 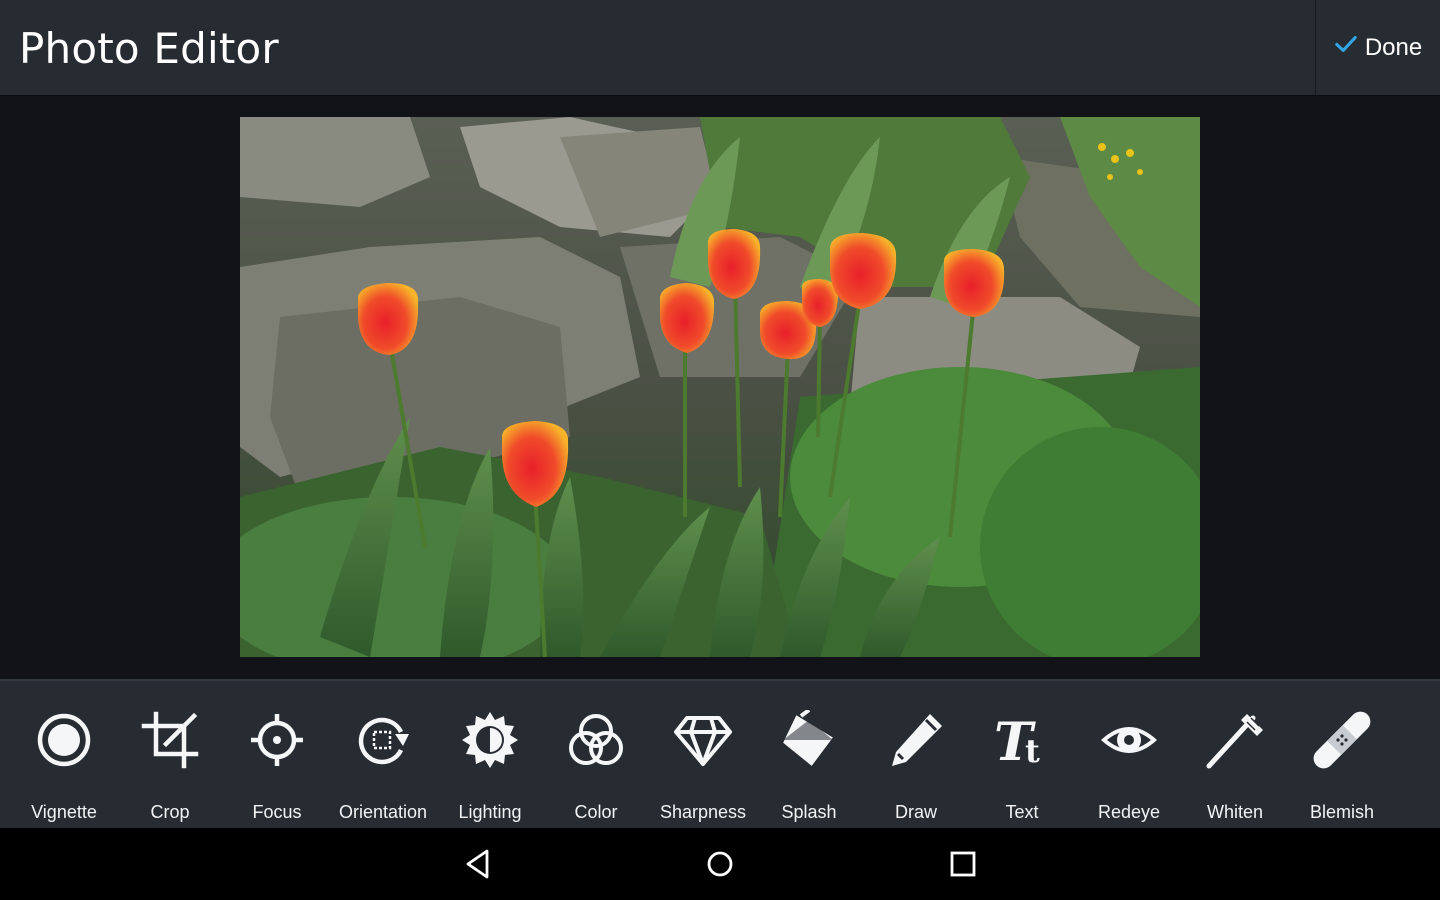 What do you see at coordinates (1235, 740) in the screenshot?
I see `whiten-icon` at bounding box center [1235, 740].